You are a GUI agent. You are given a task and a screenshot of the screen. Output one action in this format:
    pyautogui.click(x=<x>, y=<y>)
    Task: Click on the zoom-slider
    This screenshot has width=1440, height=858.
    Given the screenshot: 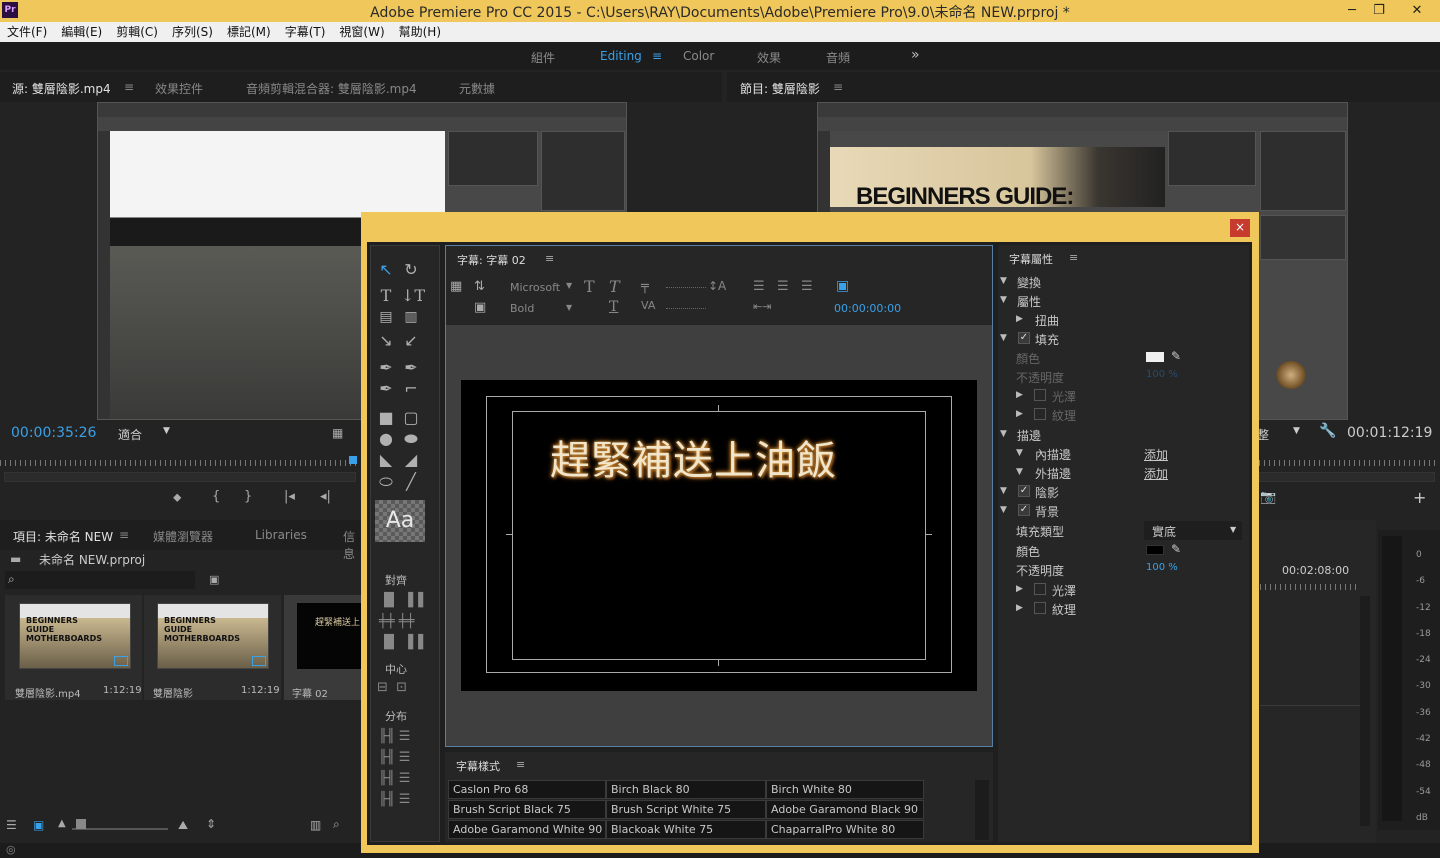 What is the action you would take?
    pyautogui.click(x=120, y=829)
    